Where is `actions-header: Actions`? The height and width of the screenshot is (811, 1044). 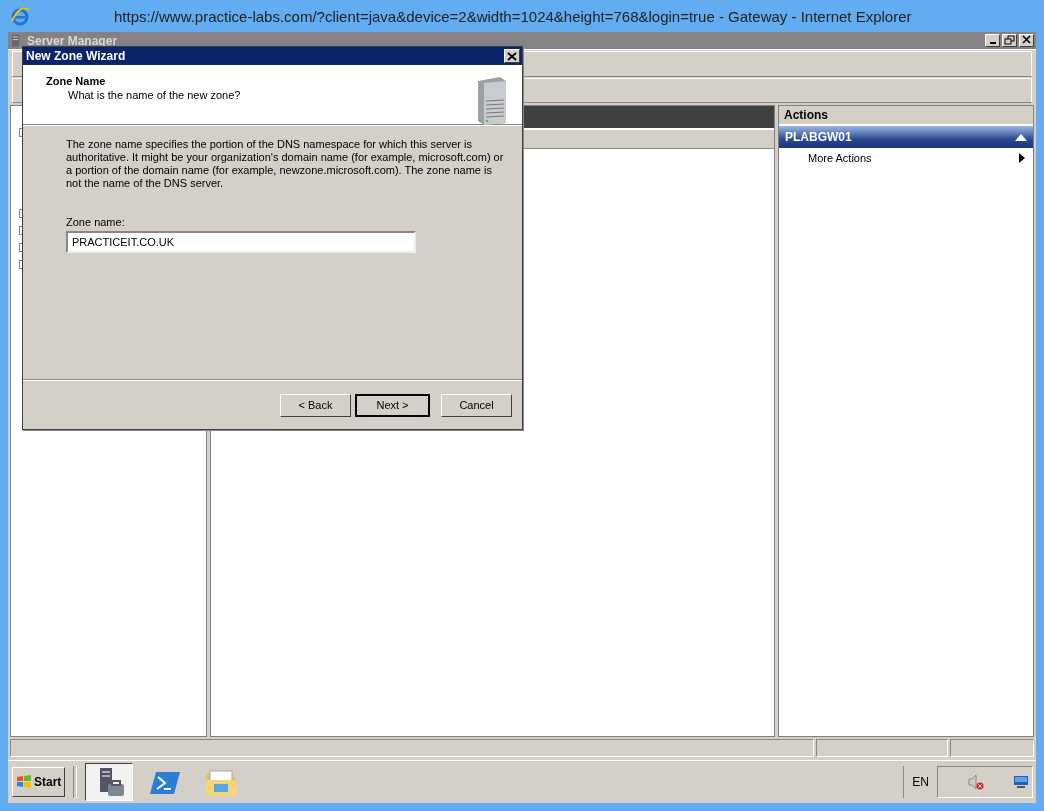 actions-header: Actions is located at coordinates (906, 116).